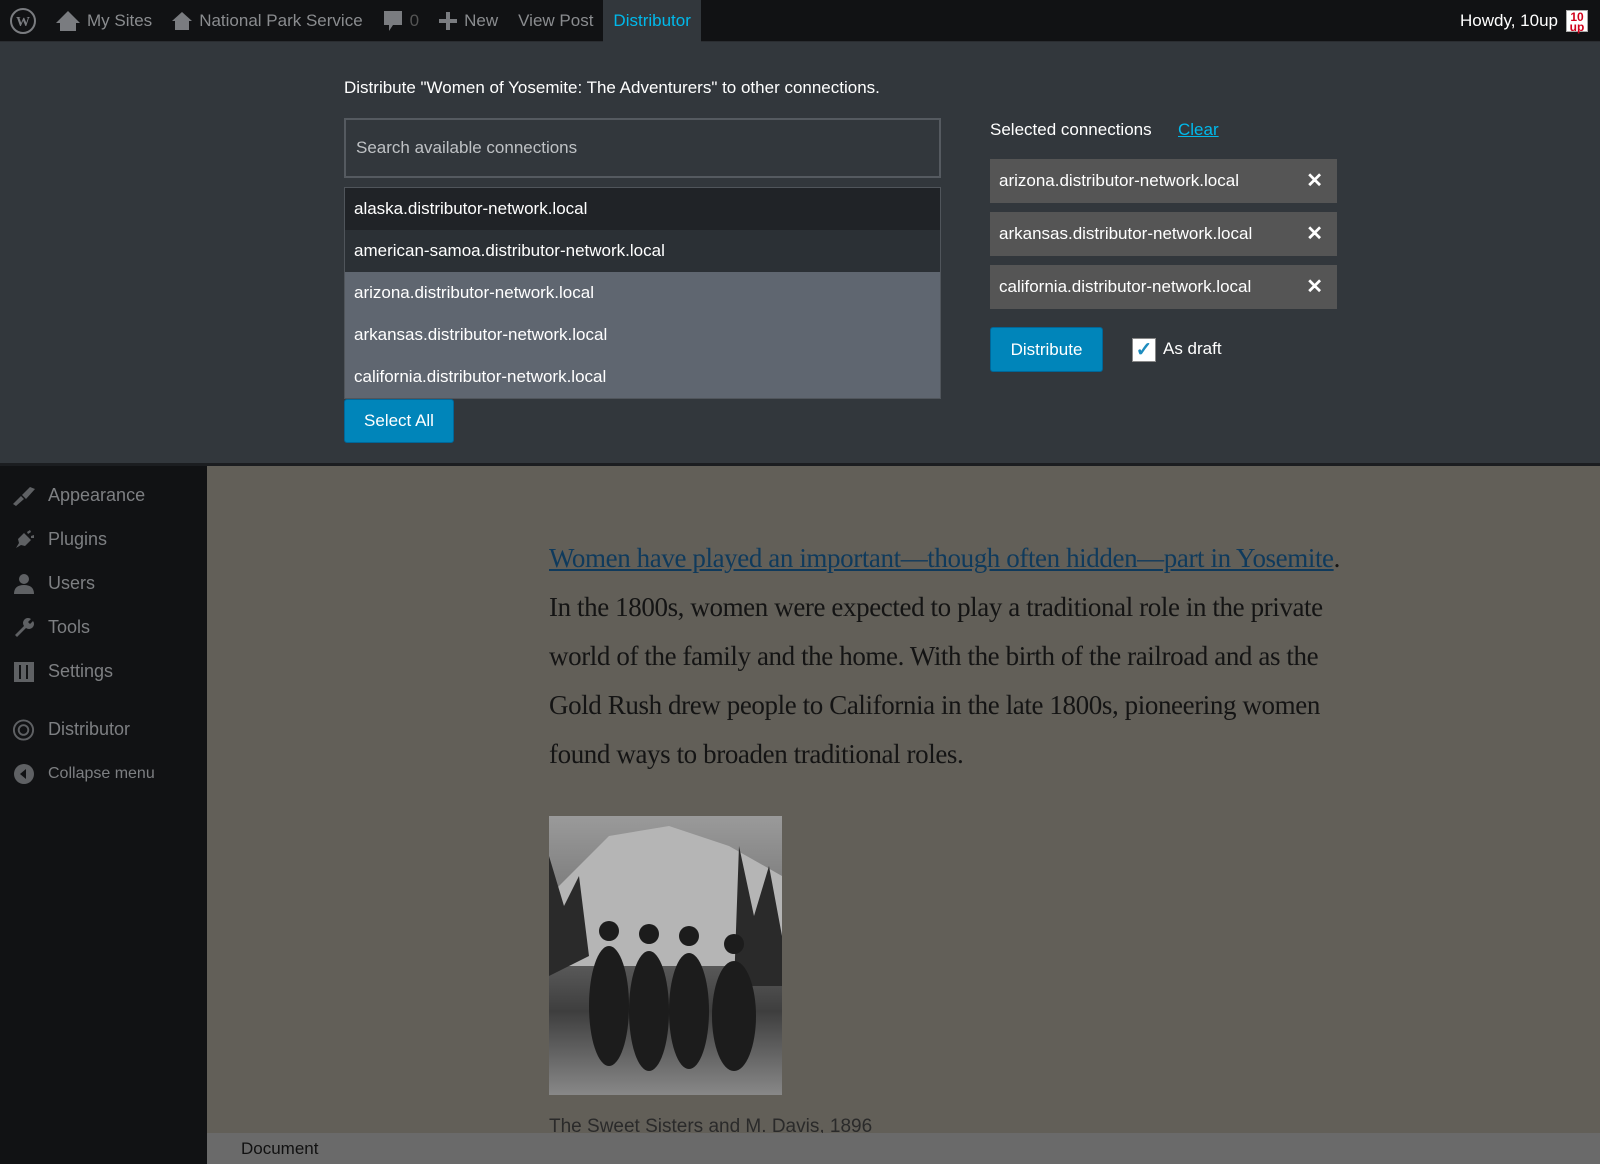  I want to click on distributor-menu: Distributor, so click(652, 21).